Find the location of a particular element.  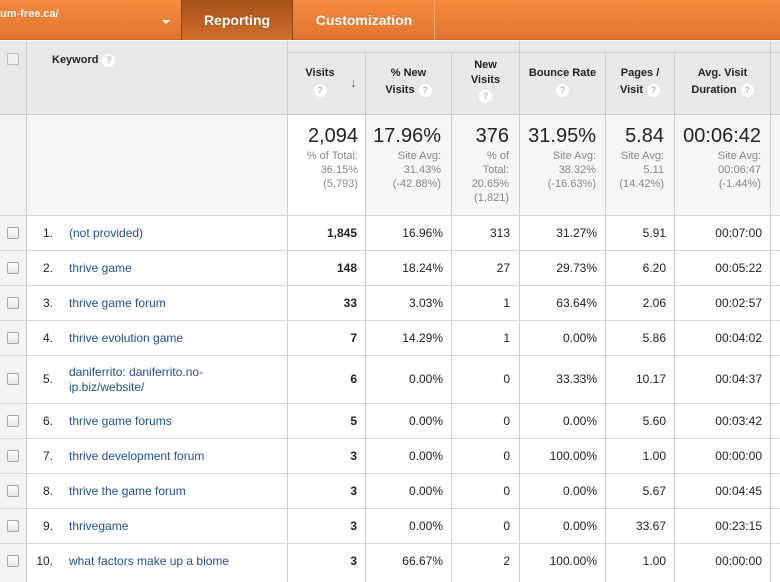

row-rank: 4. is located at coordinates (47, 338).